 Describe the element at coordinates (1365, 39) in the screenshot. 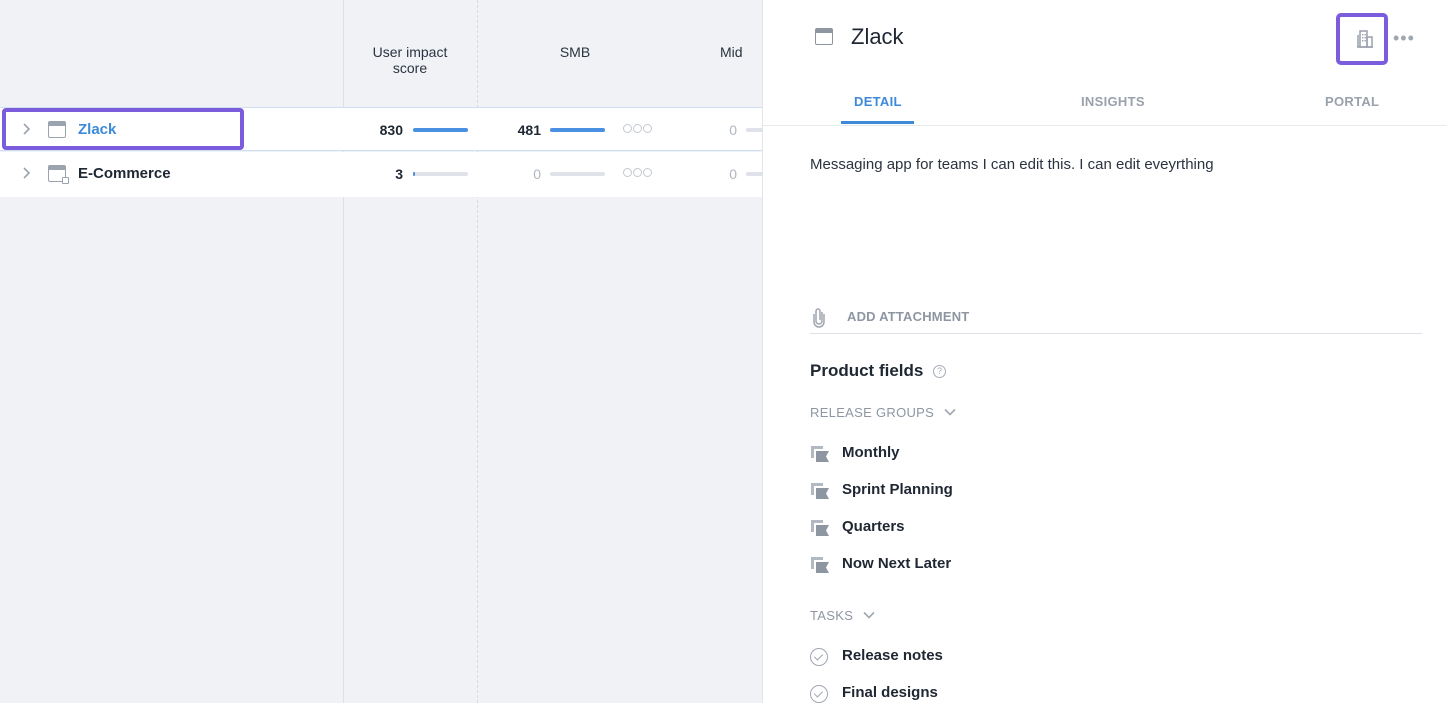

I see `building-icon` at that location.